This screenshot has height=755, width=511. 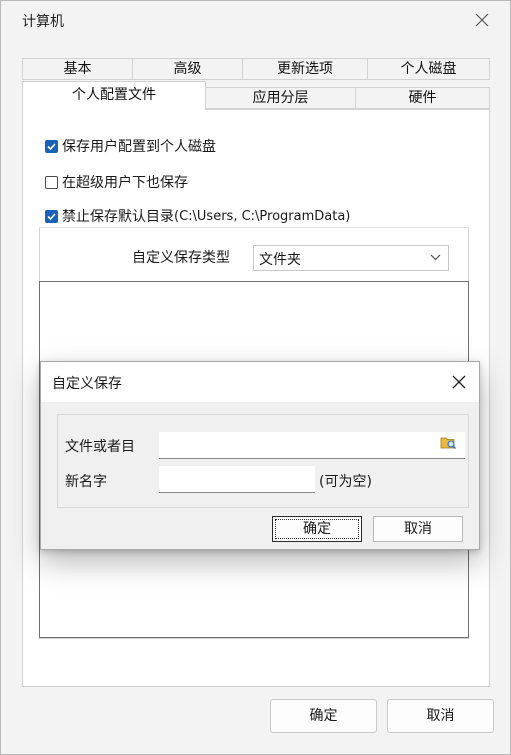 What do you see at coordinates (86, 482) in the screenshot?
I see `new-name-label: 新名字` at bounding box center [86, 482].